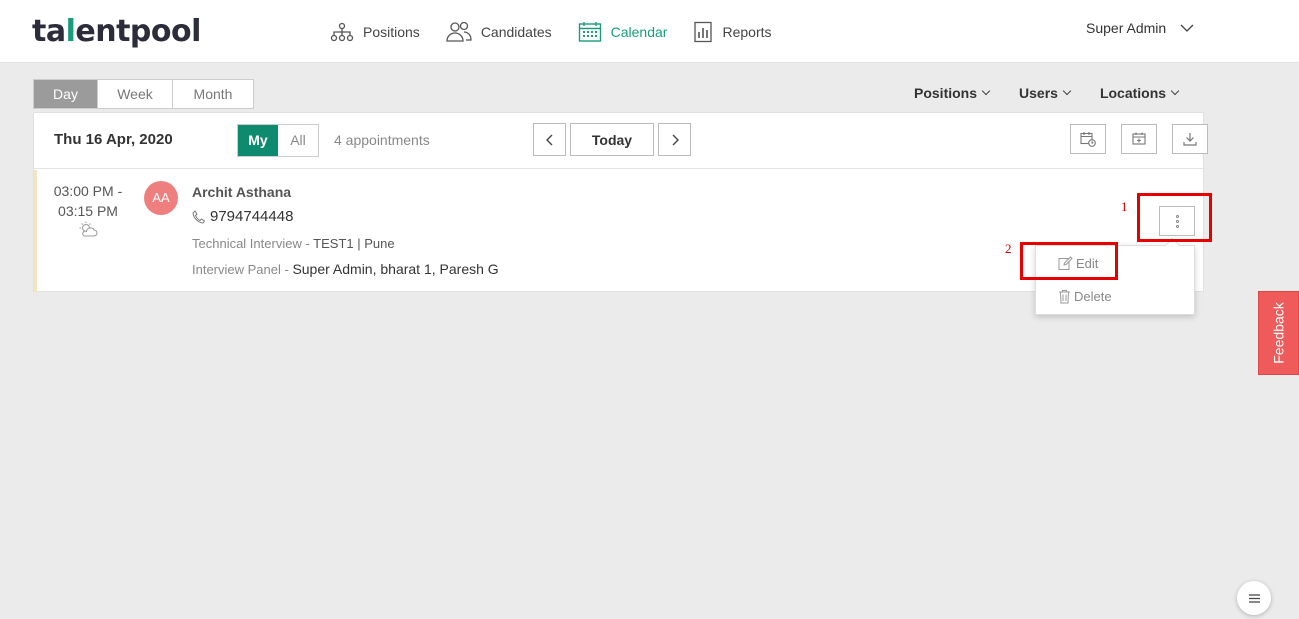 The height and width of the screenshot is (619, 1299). I want to click on schedule-settings-button, so click(1088, 139).